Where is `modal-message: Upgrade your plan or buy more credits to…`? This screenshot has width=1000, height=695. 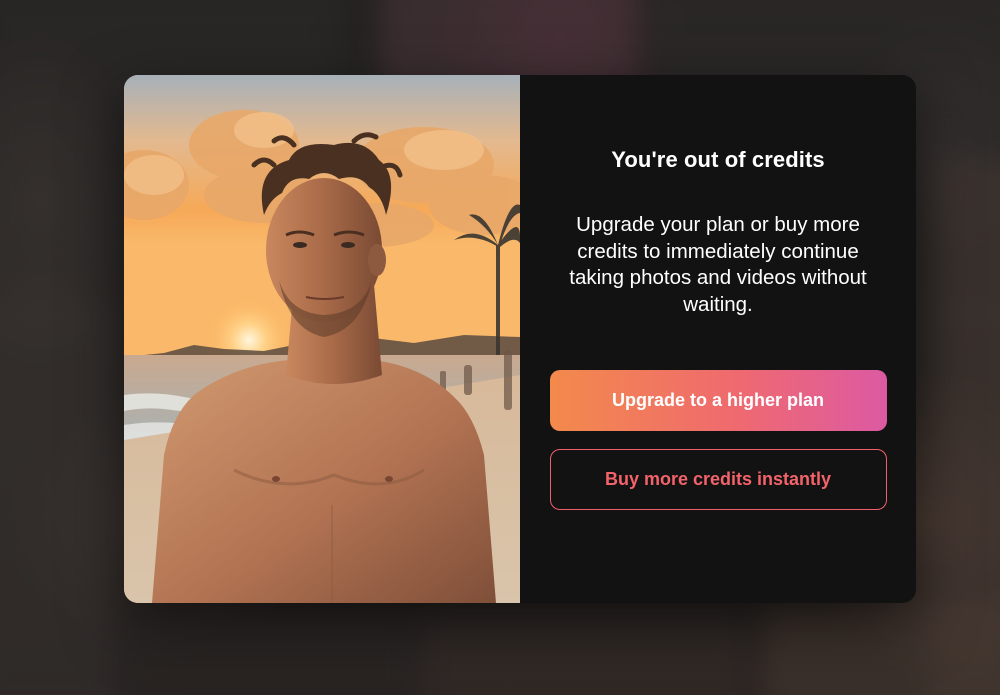 modal-message: Upgrade your plan or buy more credits to… is located at coordinates (718, 264).